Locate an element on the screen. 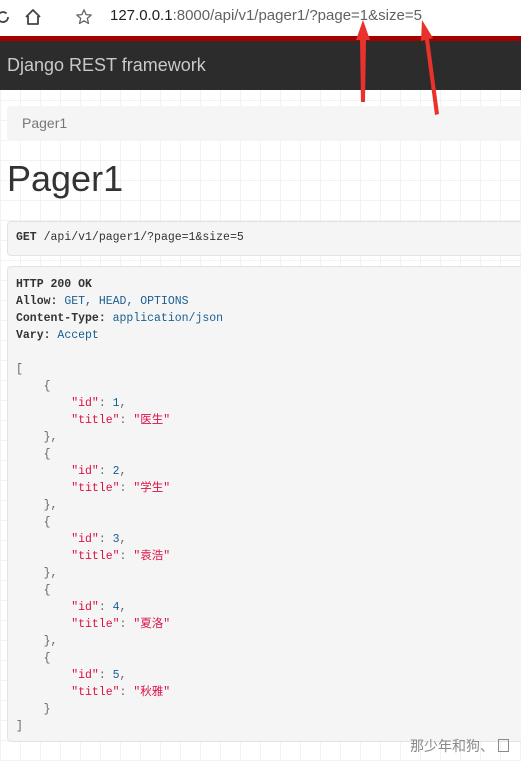 Image resolution: width=521 pixels, height=761 pixels. json-id-value: 1 is located at coordinates (116, 403).